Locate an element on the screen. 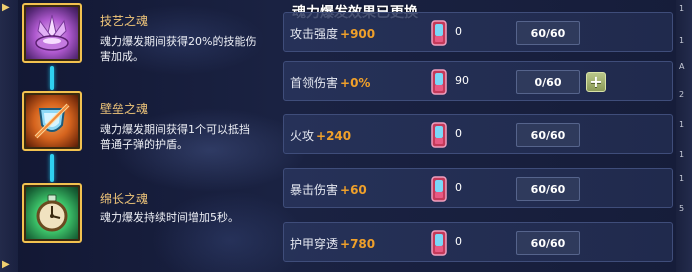  stat-row: 攻击强度 +900 0 60/60 is located at coordinates (478, 32).